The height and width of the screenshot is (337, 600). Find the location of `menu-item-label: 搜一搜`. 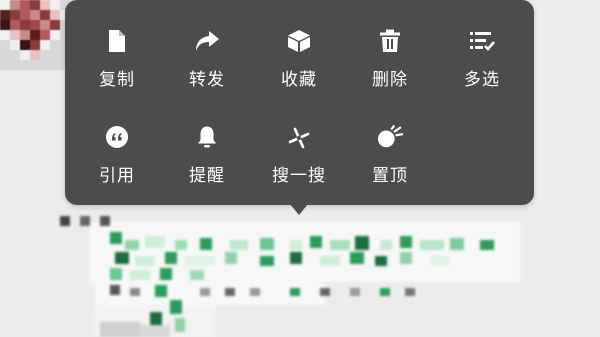

menu-item-label: 搜一搜 is located at coordinates (299, 176).